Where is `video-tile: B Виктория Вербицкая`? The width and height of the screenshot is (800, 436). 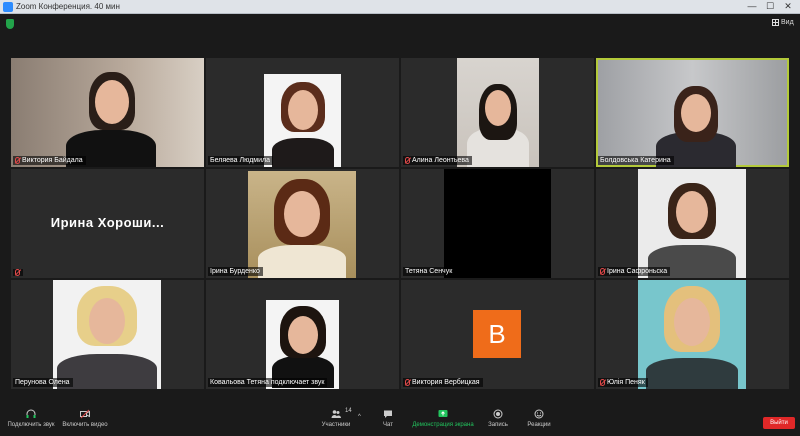
video-tile: B Виктория Вербицкая is located at coordinates (497, 334).